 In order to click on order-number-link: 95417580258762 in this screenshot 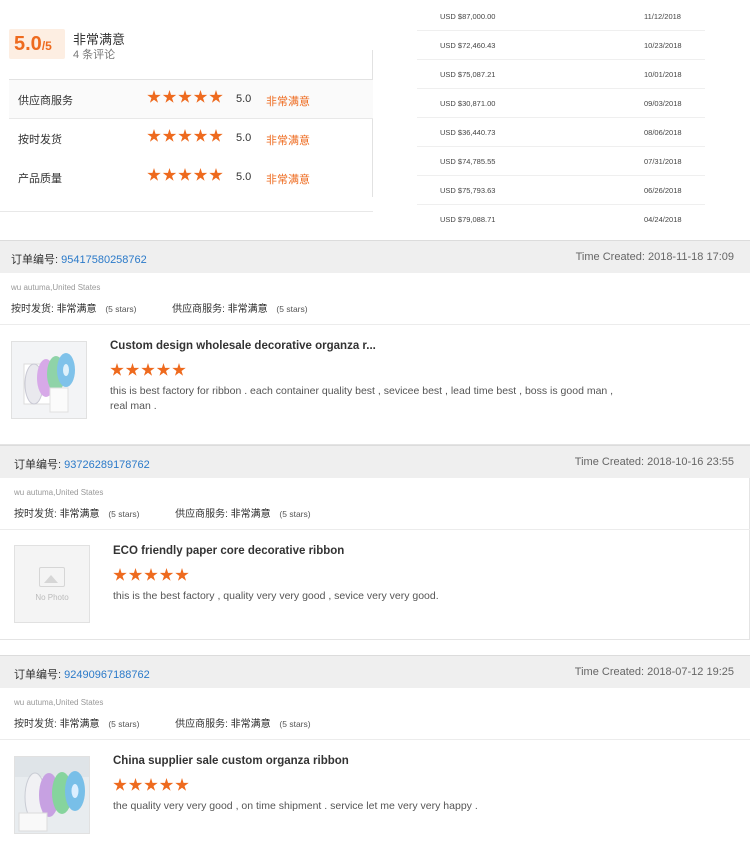, I will do `click(104, 260)`.